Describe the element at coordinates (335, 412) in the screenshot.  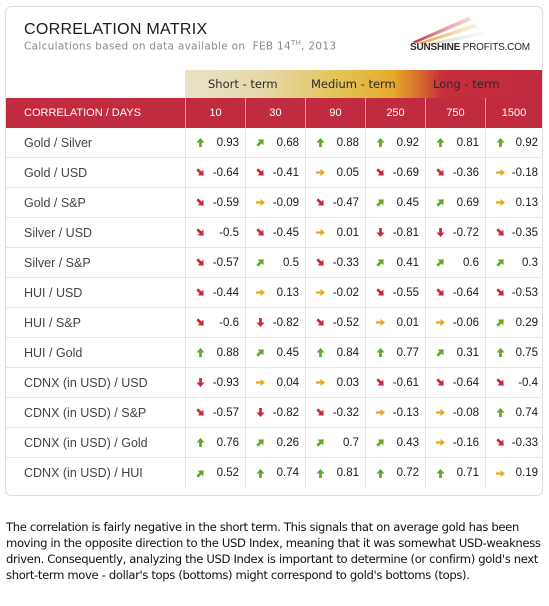
I see `correlation-cell-90: -0.32` at that location.